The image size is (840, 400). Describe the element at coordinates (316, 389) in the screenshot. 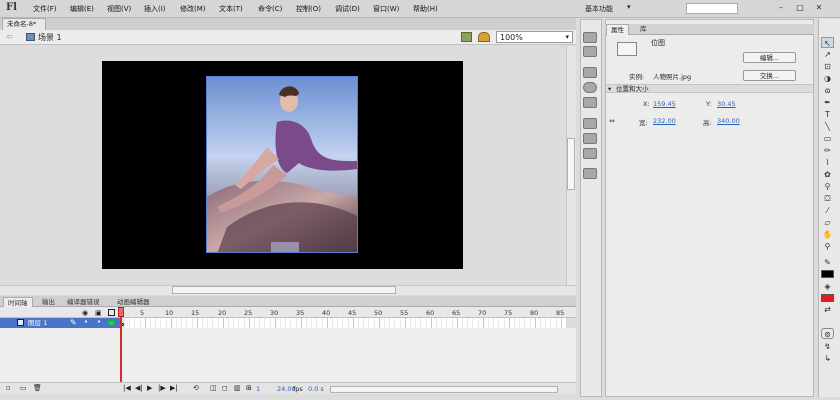

I see `elapsed-time: 0.0 s` at that location.